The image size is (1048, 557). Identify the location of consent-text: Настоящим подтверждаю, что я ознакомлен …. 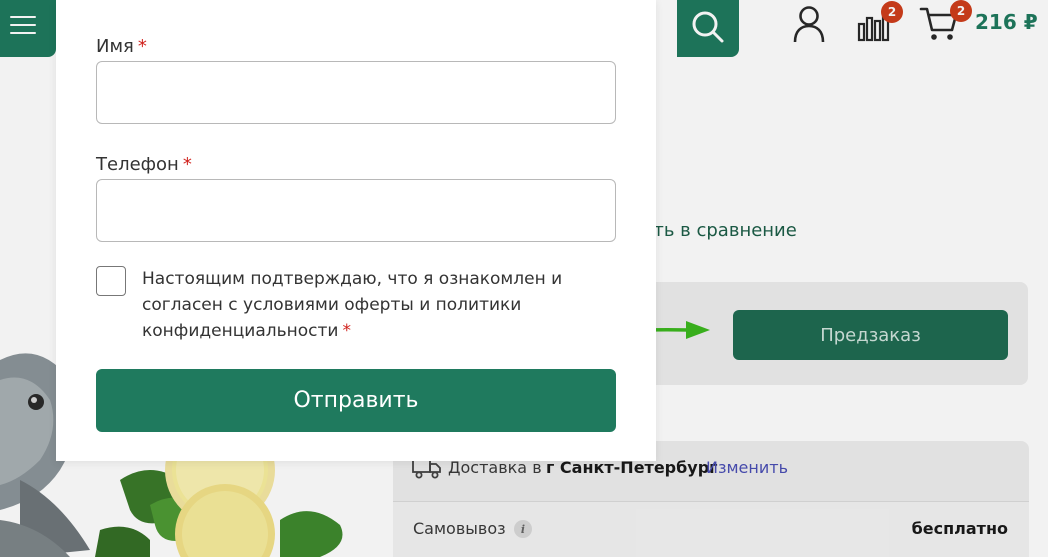
(372, 305).